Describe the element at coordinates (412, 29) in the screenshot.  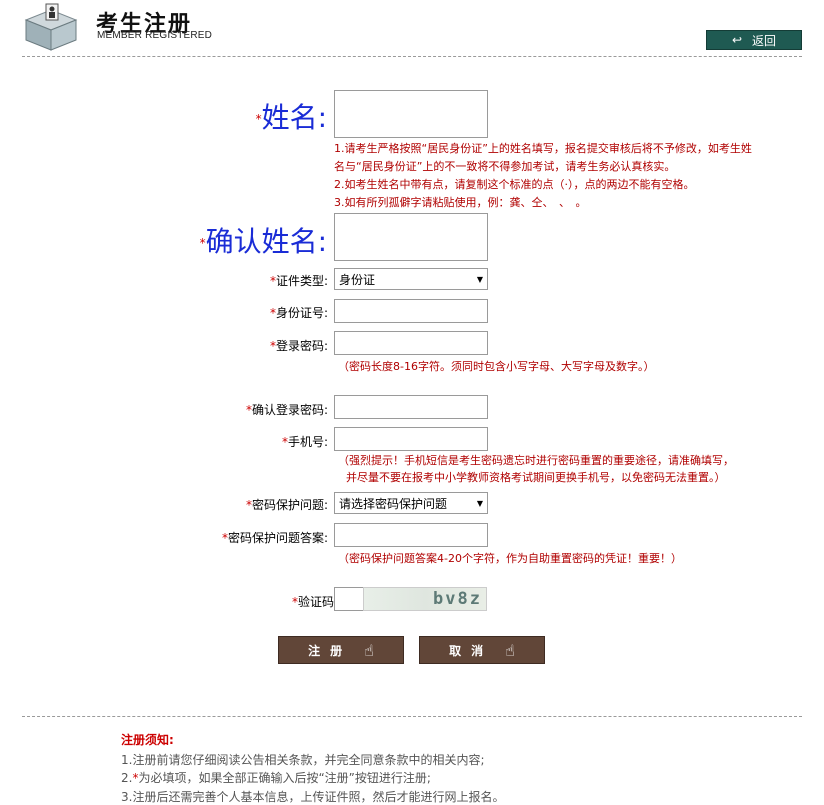
I see `page-header: 考生注册 MEMBER REGISTERED ↩ 返回` at that location.